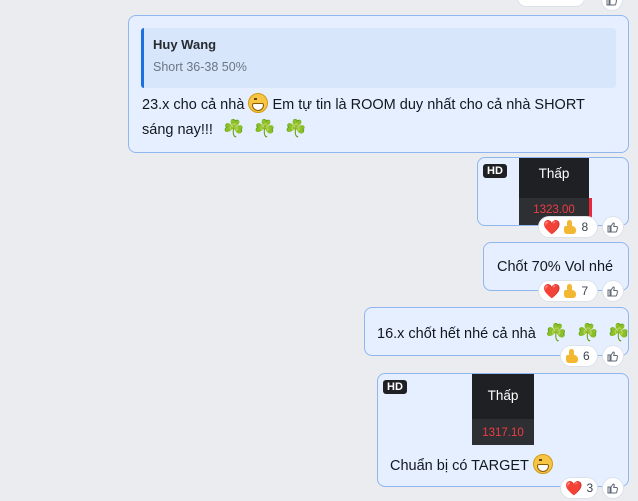 This screenshot has width=638, height=501. What do you see at coordinates (185, 44) in the screenshot?
I see `quote-author: Huy Wang` at bounding box center [185, 44].